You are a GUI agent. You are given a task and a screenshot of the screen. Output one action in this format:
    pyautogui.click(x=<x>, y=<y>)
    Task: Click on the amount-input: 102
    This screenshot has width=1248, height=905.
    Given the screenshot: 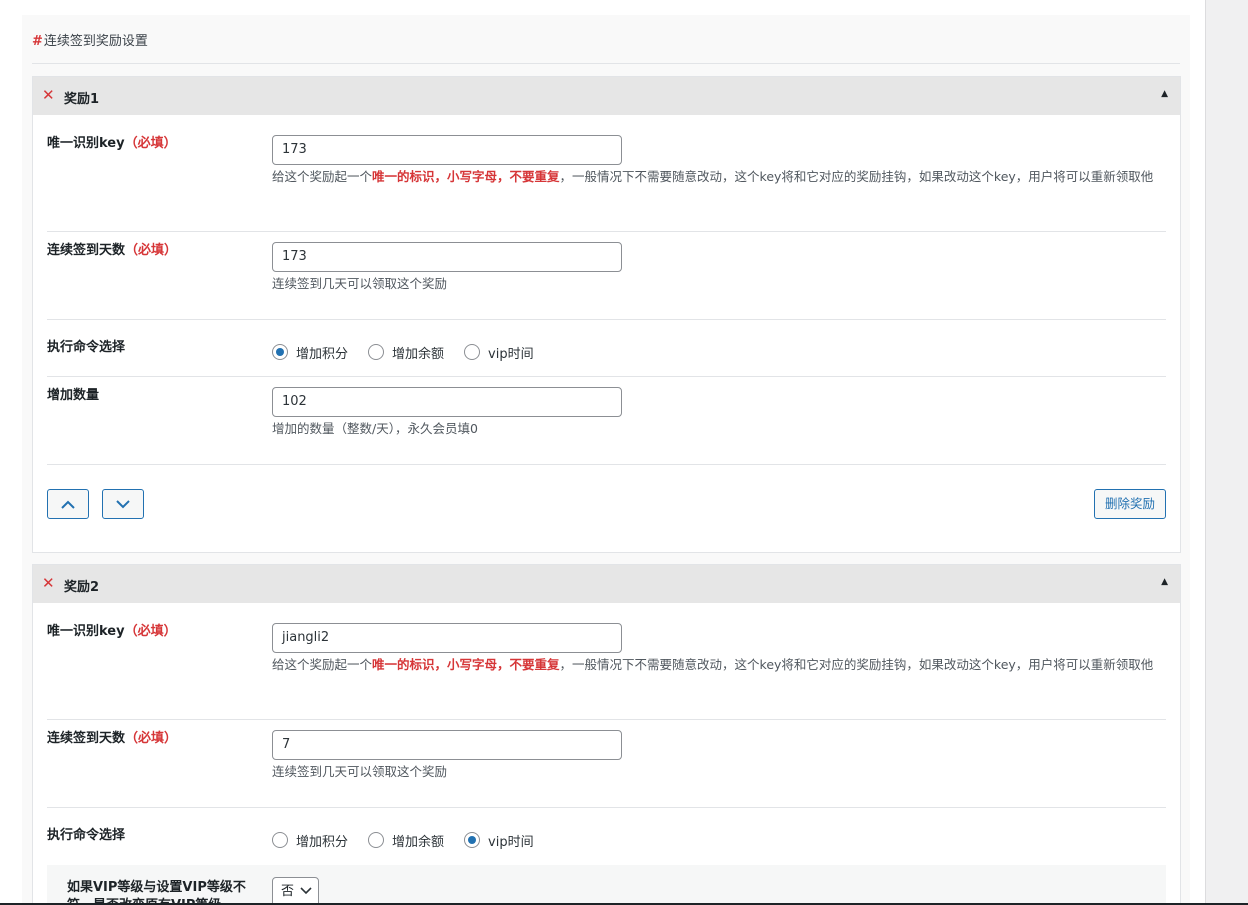 What is the action you would take?
    pyautogui.click(x=447, y=402)
    